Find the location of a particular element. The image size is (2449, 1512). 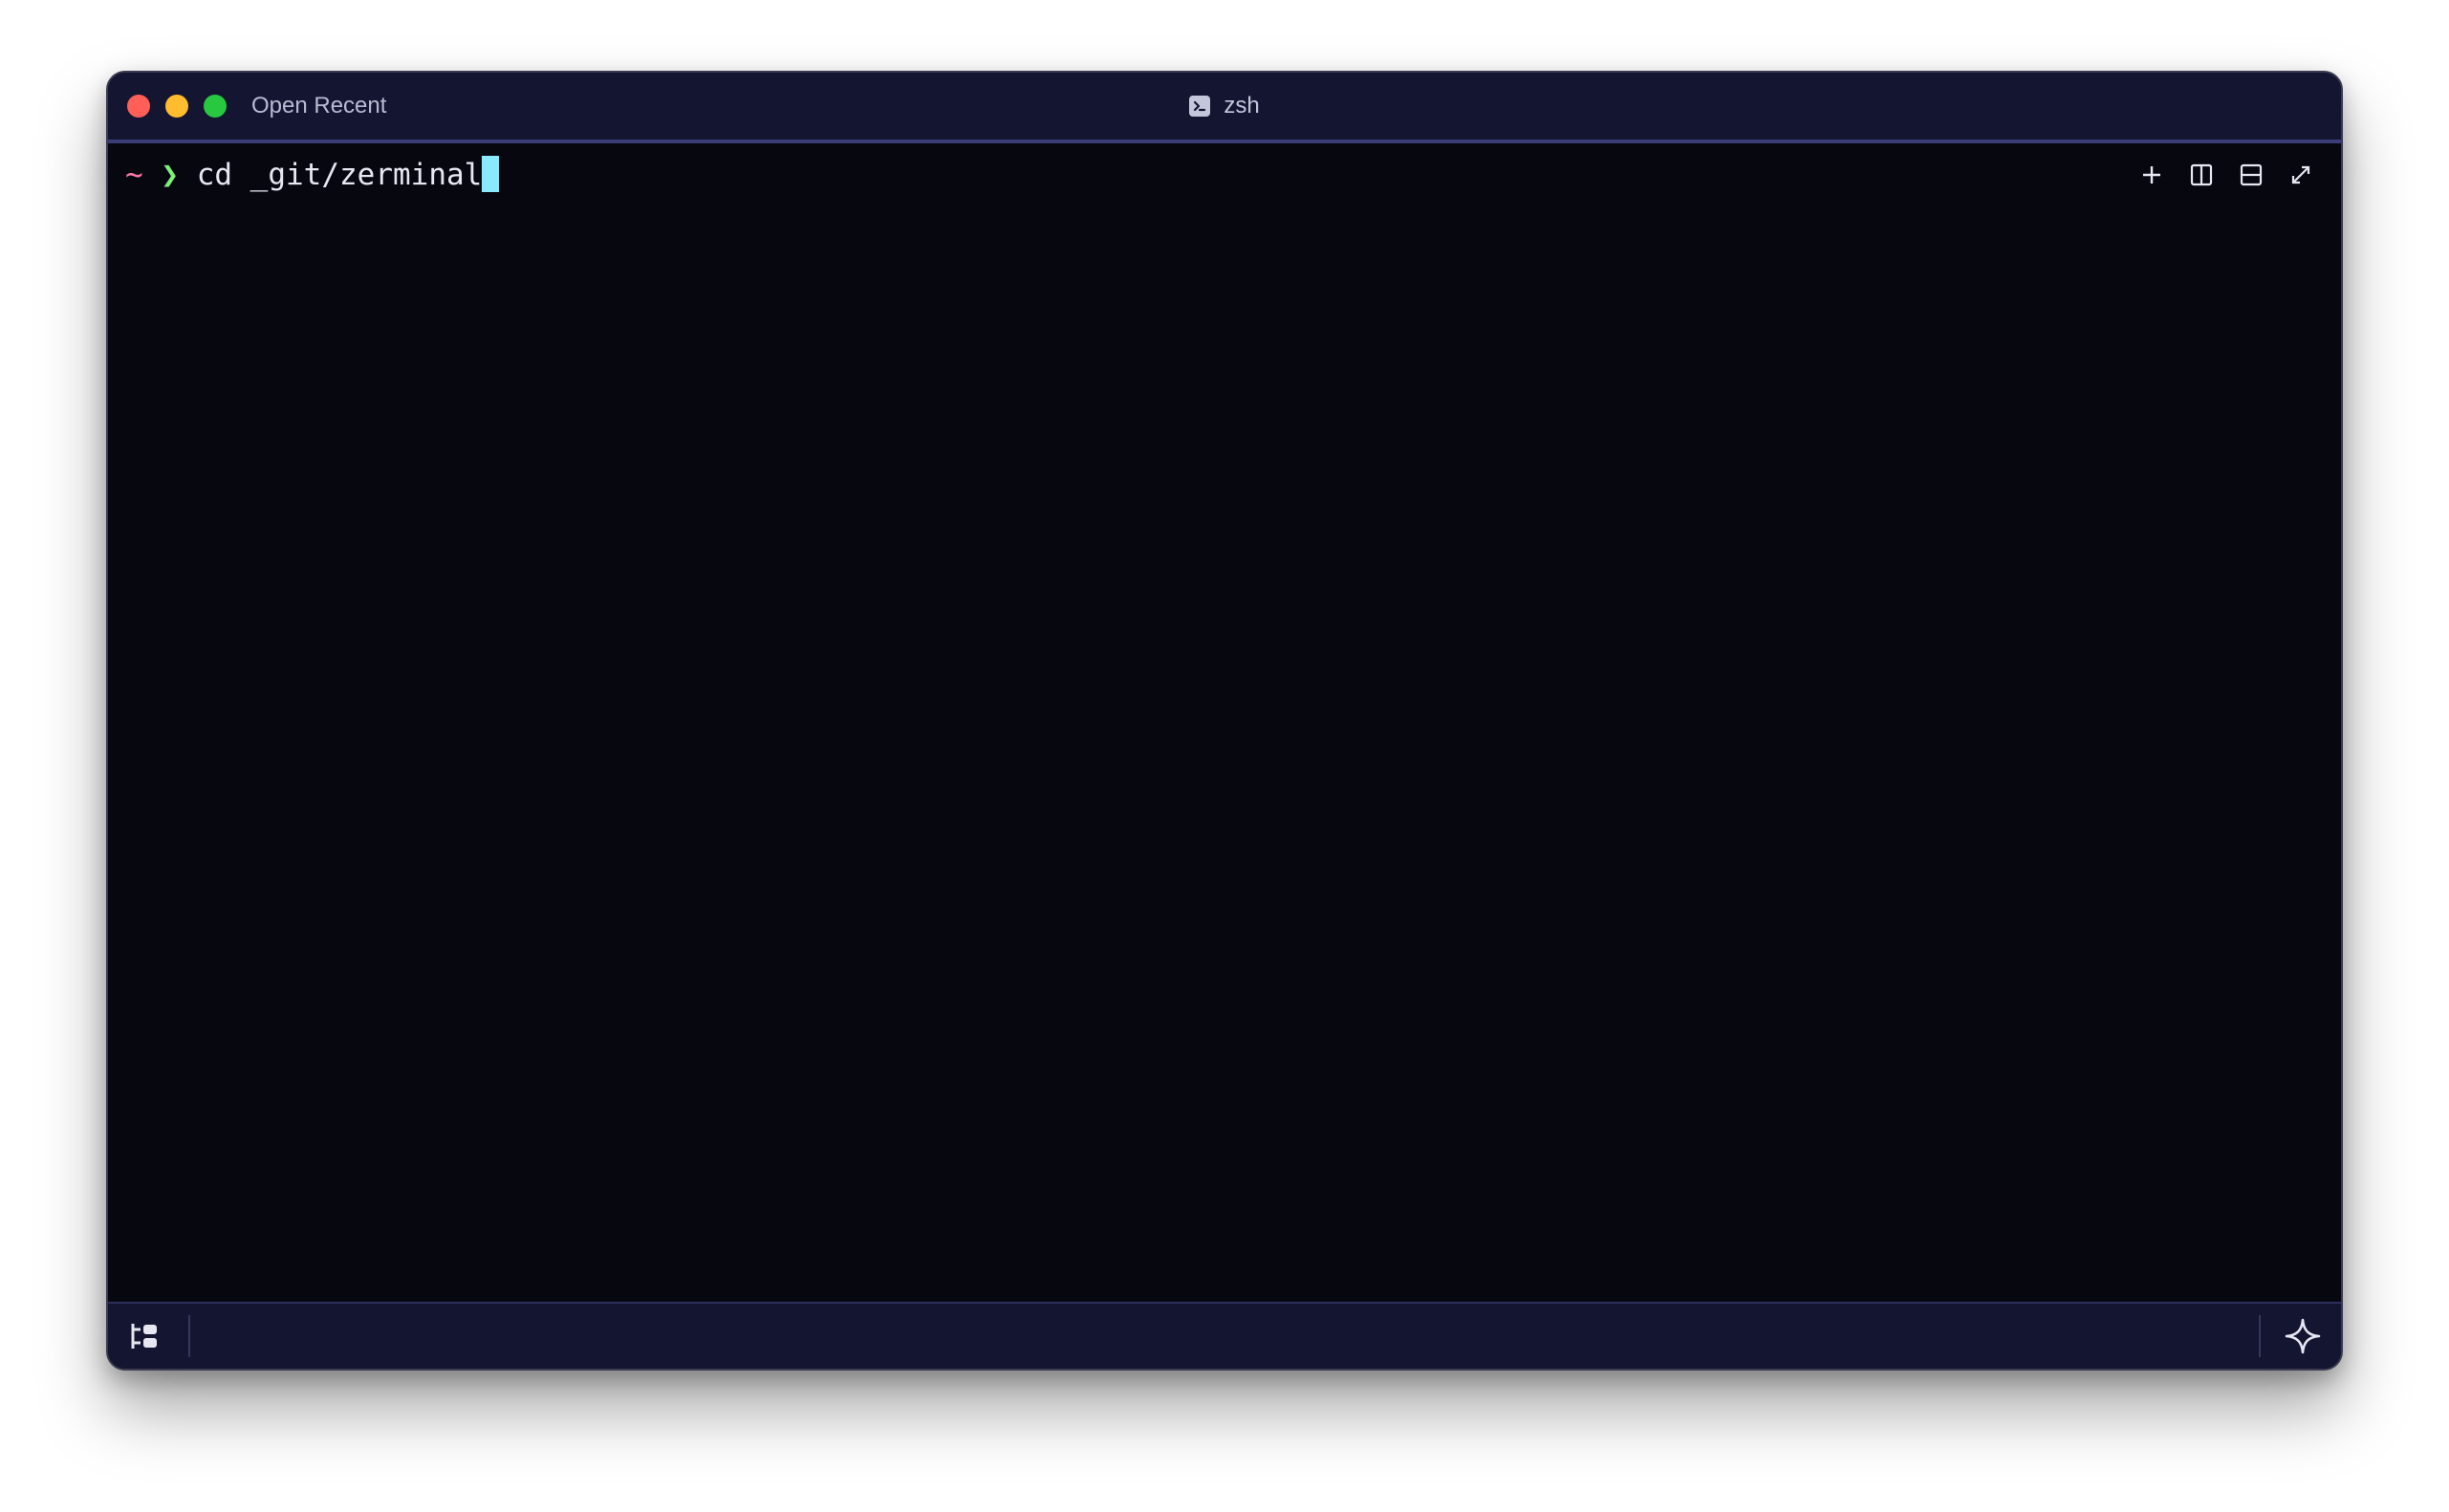

tab-title-text: zsh is located at coordinates (1242, 106).